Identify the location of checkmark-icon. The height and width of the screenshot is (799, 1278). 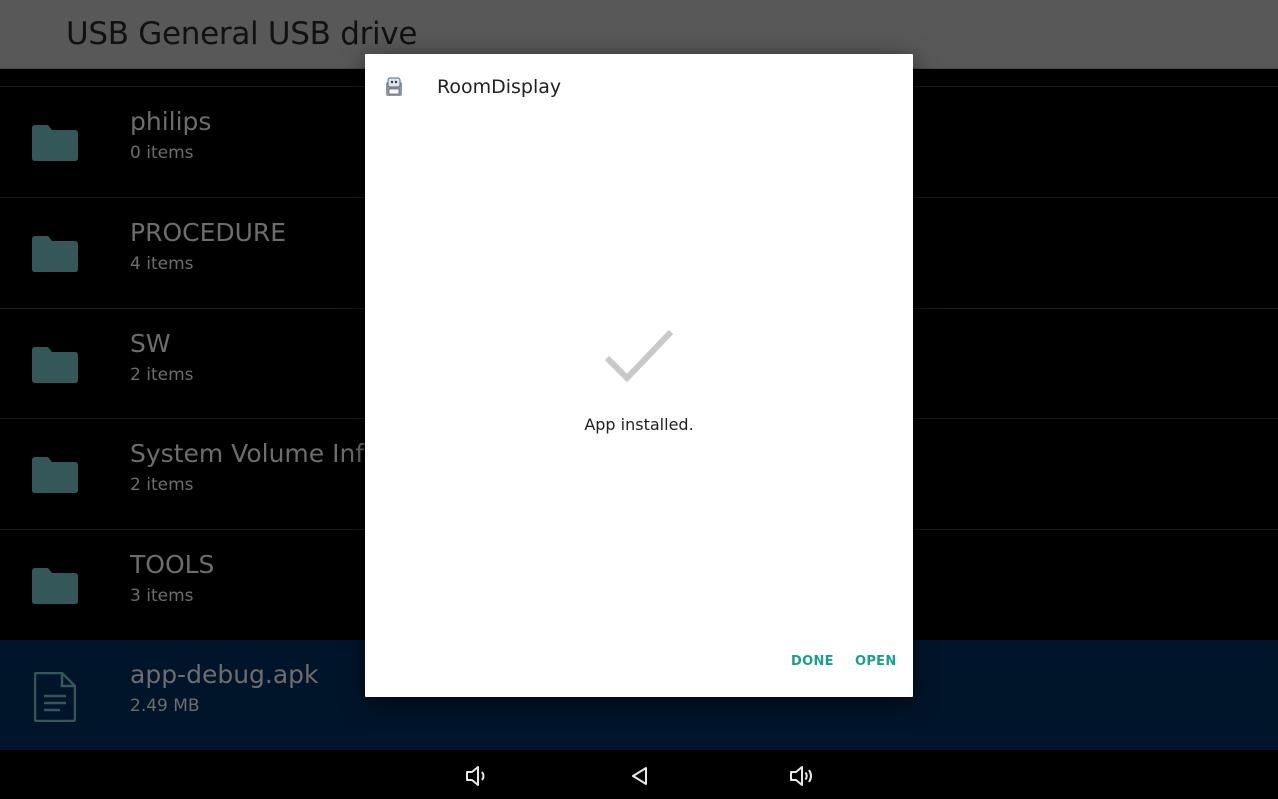
(639, 355).